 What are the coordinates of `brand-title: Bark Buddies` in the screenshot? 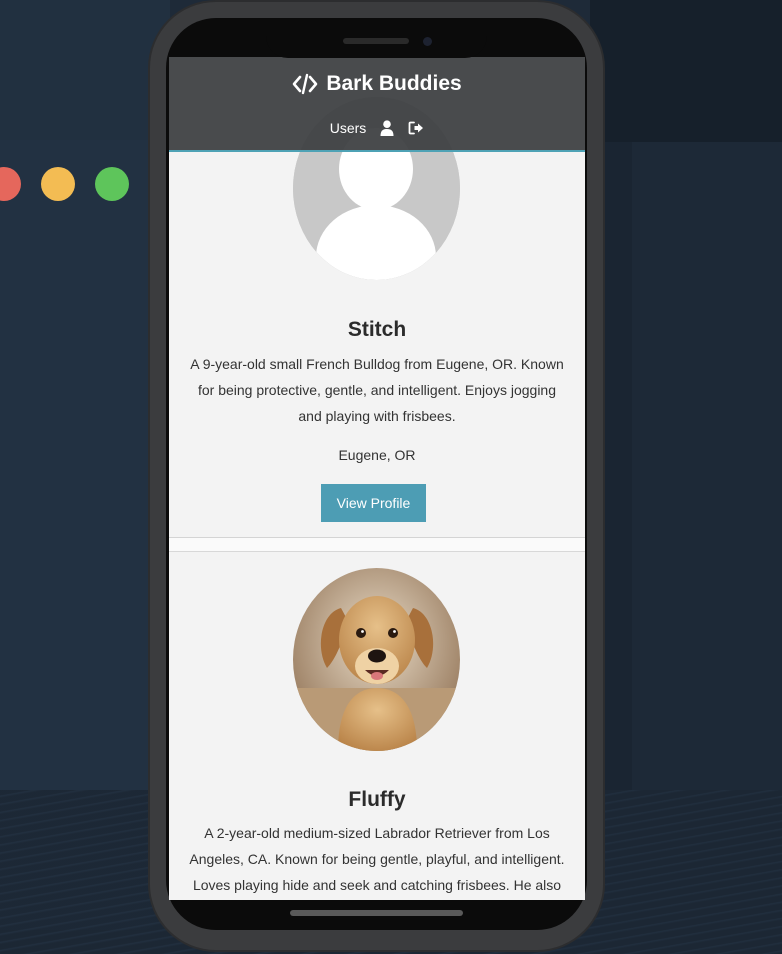 It's located at (394, 83).